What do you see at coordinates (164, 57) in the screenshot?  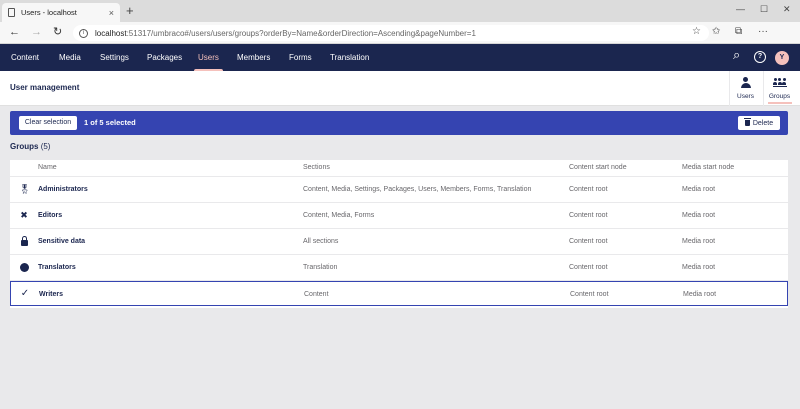 I see `section-packages: Packages` at bounding box center [164, 57].